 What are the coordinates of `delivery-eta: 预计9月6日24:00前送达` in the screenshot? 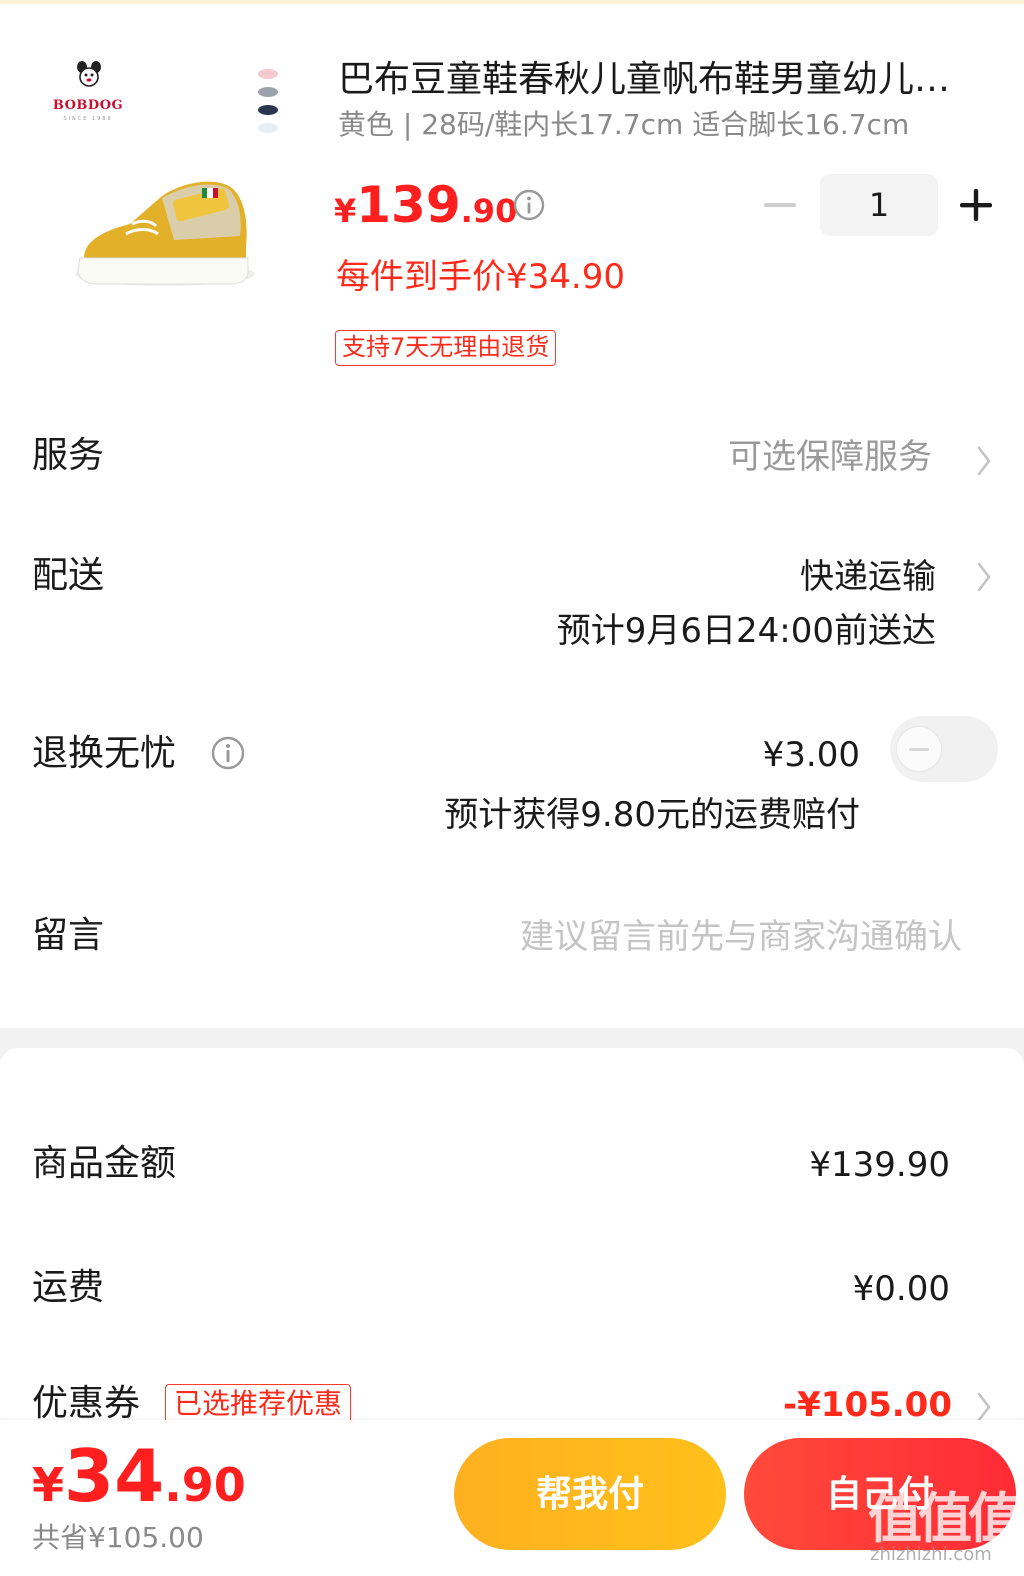 It's located at (746, 631).